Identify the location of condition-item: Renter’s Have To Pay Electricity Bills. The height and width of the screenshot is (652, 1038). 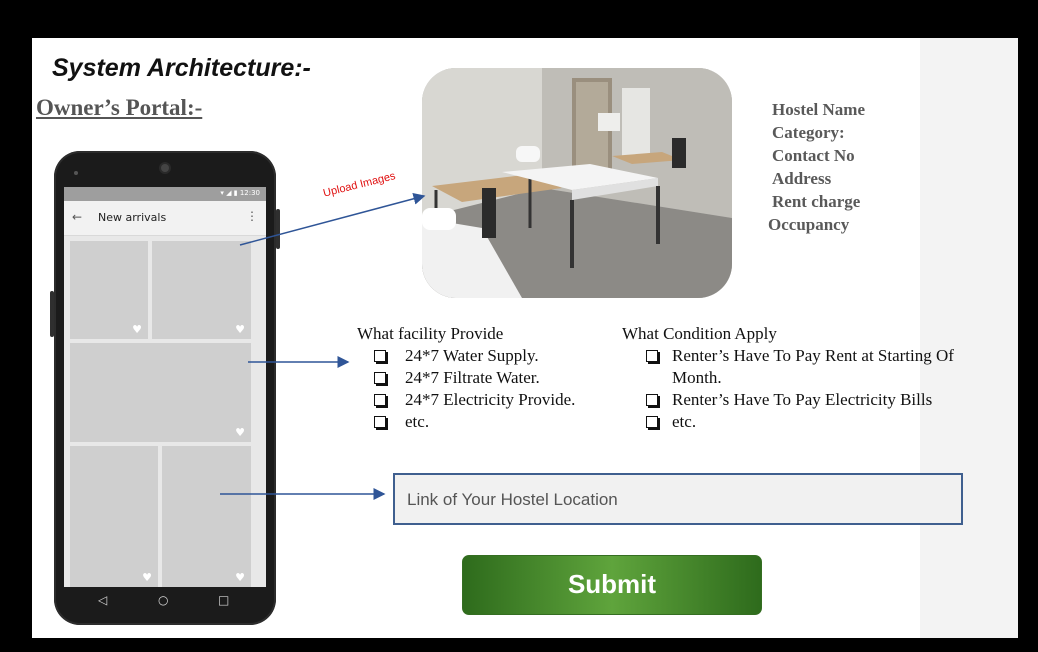
(812, 400).